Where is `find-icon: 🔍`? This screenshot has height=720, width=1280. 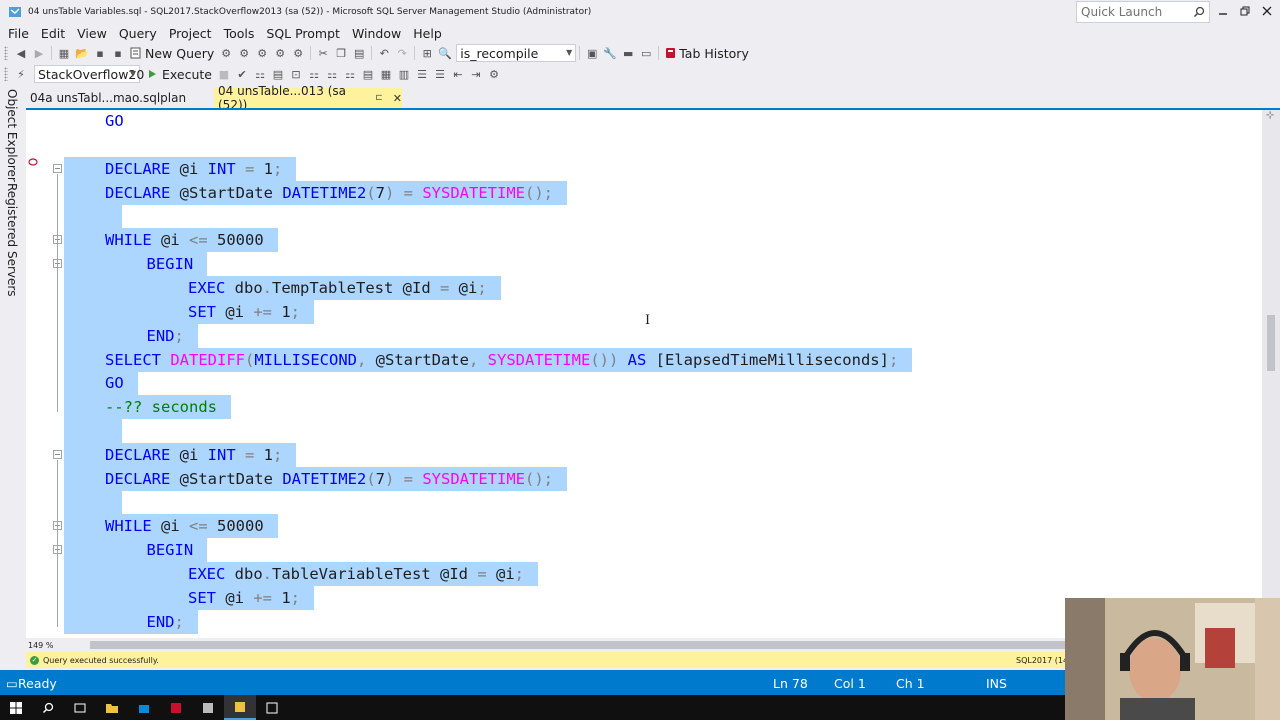
find-icon: 🔍 is located at coordinates (445, 53).